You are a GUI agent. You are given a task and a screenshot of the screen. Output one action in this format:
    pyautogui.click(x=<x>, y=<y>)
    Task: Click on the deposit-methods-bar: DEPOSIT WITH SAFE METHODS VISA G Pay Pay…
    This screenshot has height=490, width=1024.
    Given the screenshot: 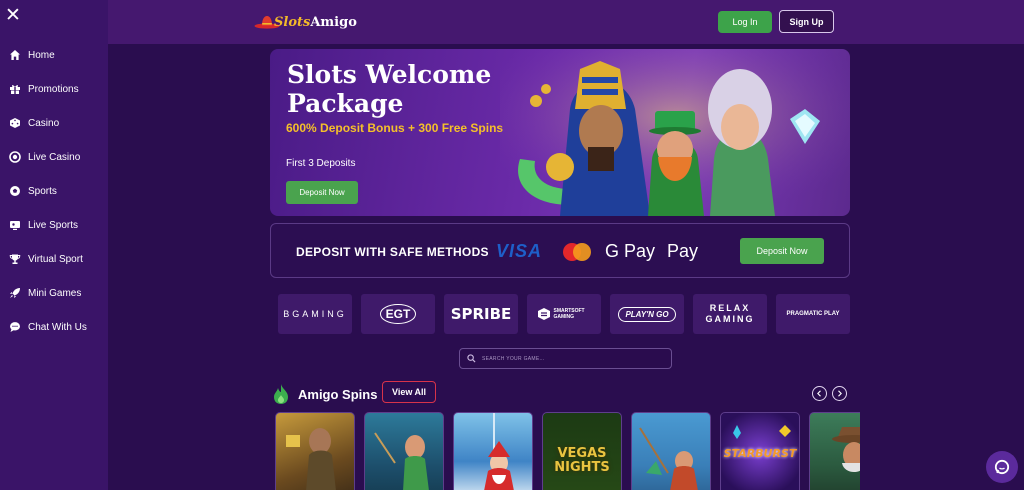 What is the action you would take?
    pyautogui.click(x=560, y=250)
    